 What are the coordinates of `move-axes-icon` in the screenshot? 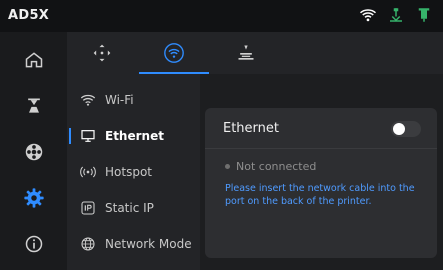 It's located at (102, 53).